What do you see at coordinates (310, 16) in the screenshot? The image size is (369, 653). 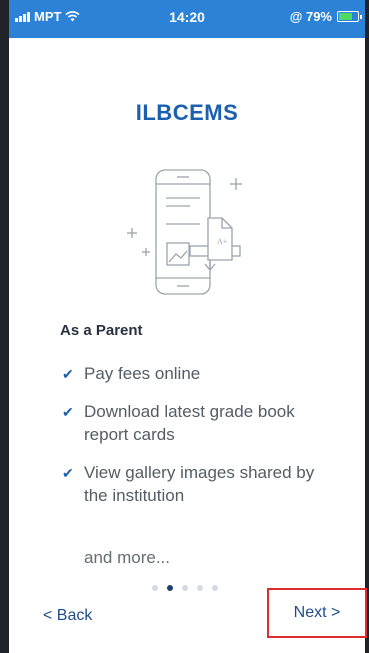 I see `battery-percentage: @ 79%` at bounding box center [310, 16].